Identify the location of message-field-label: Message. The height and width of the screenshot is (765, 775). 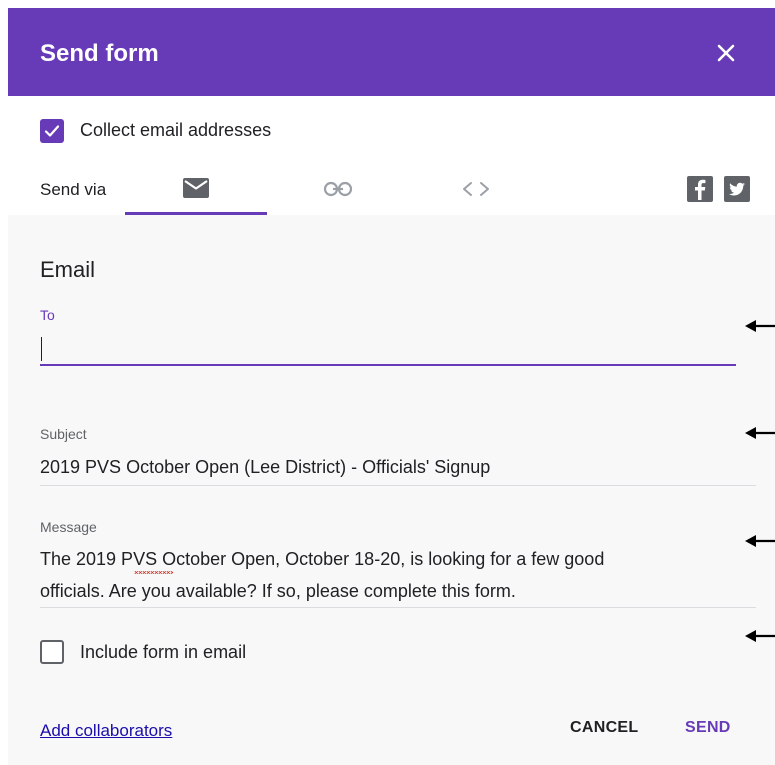
(68, 527).